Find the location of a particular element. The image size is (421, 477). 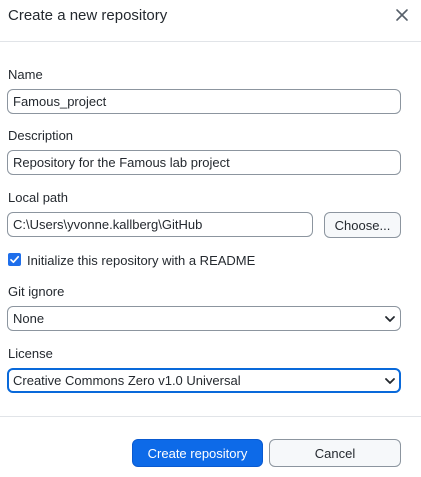

git-ignore-label: Git ignore is located at coordinates (36, 291).